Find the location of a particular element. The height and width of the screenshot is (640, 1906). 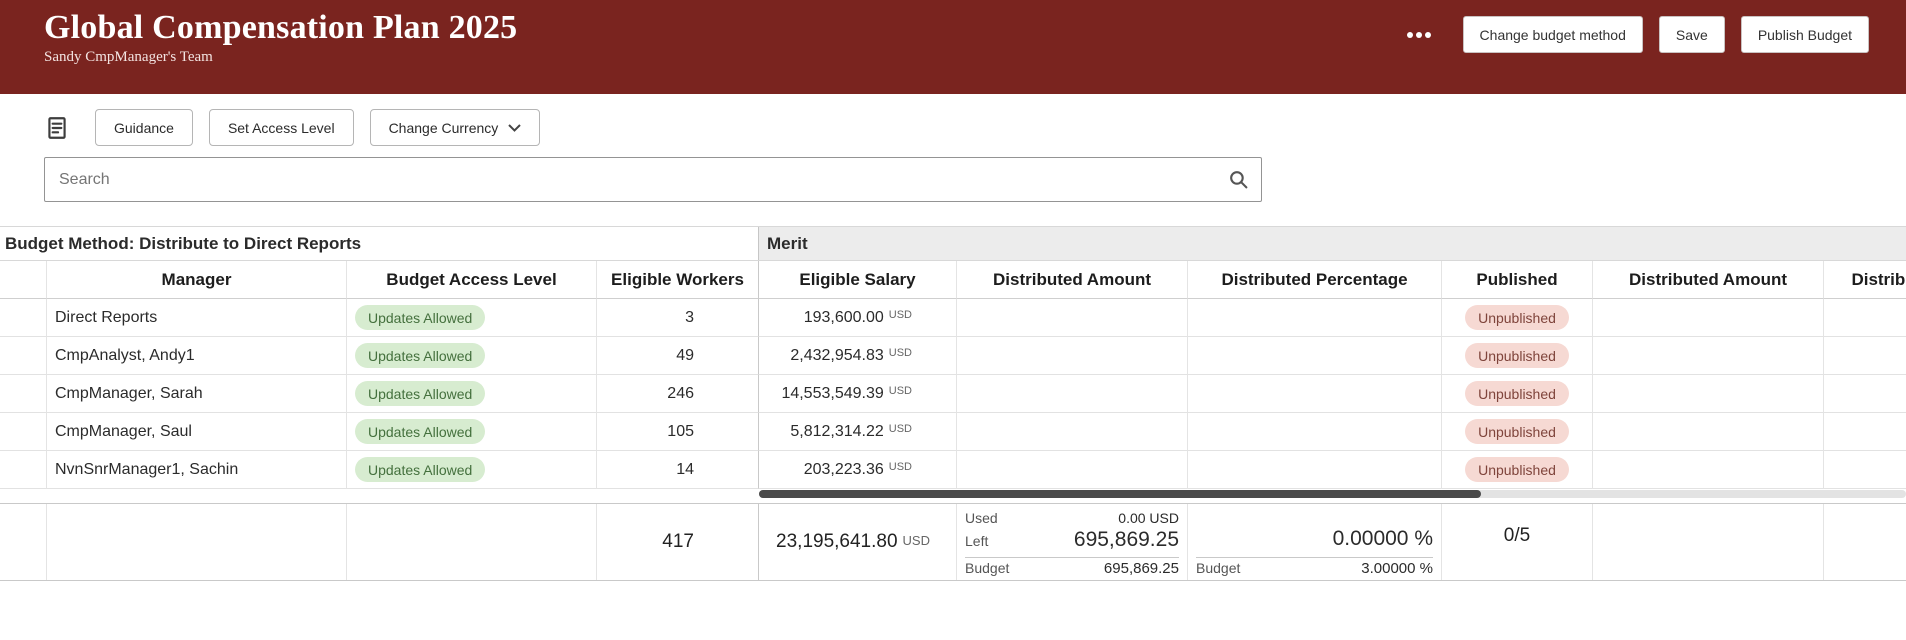

distributed-percentage-total: 0.00000 % is located at coordinates (1382, 538).